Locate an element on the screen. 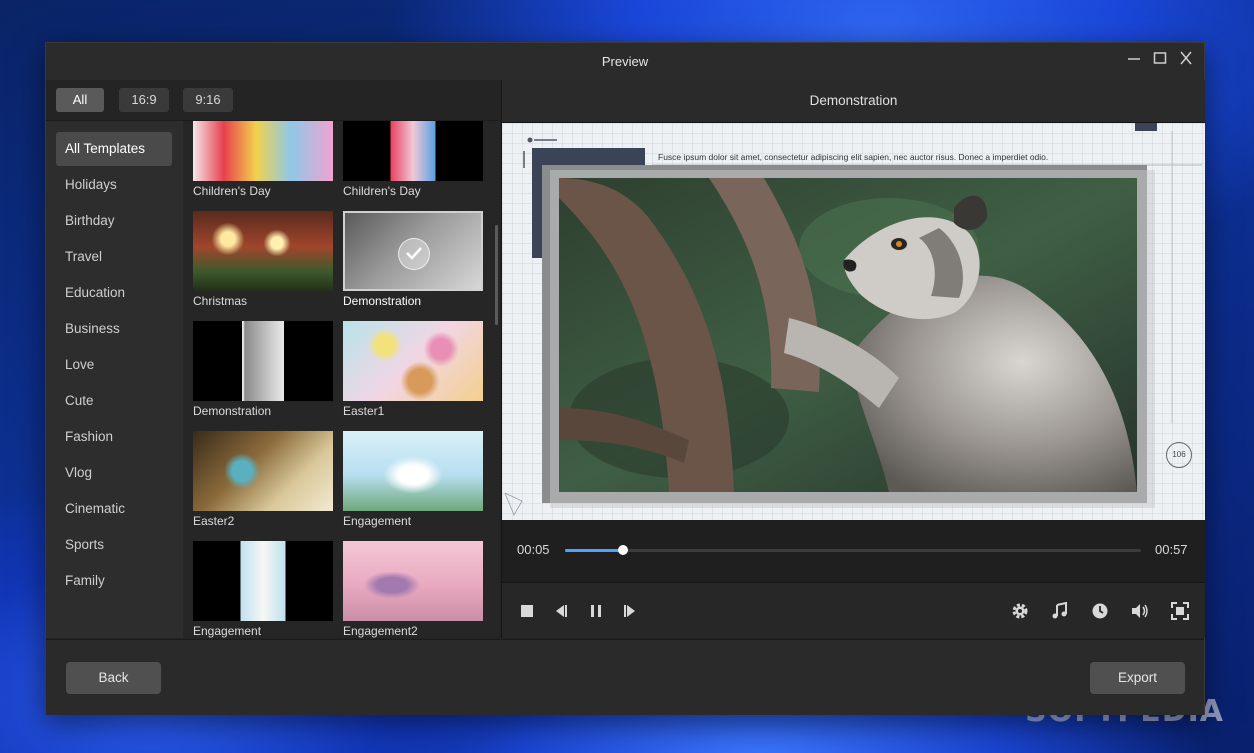 The width and height of the screenshot is (1254, 753). category-sports: Sports is located at coordinates (114, 545).